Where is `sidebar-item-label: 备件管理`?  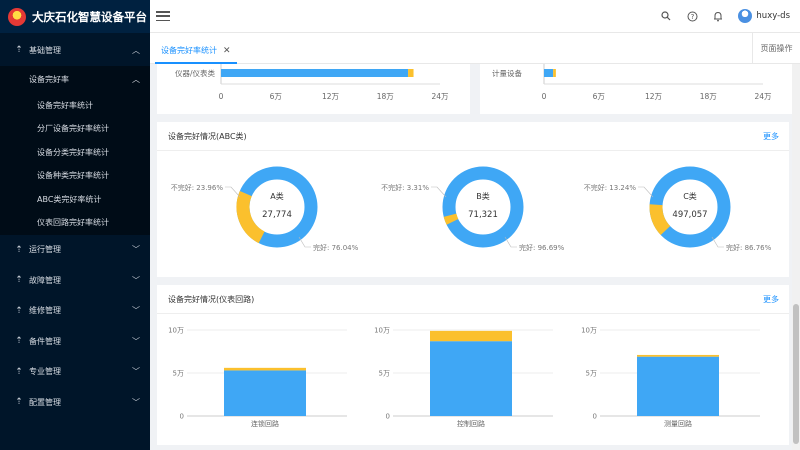 sidebar-item-label: 备件管理 is located at coordinates (45, 341).